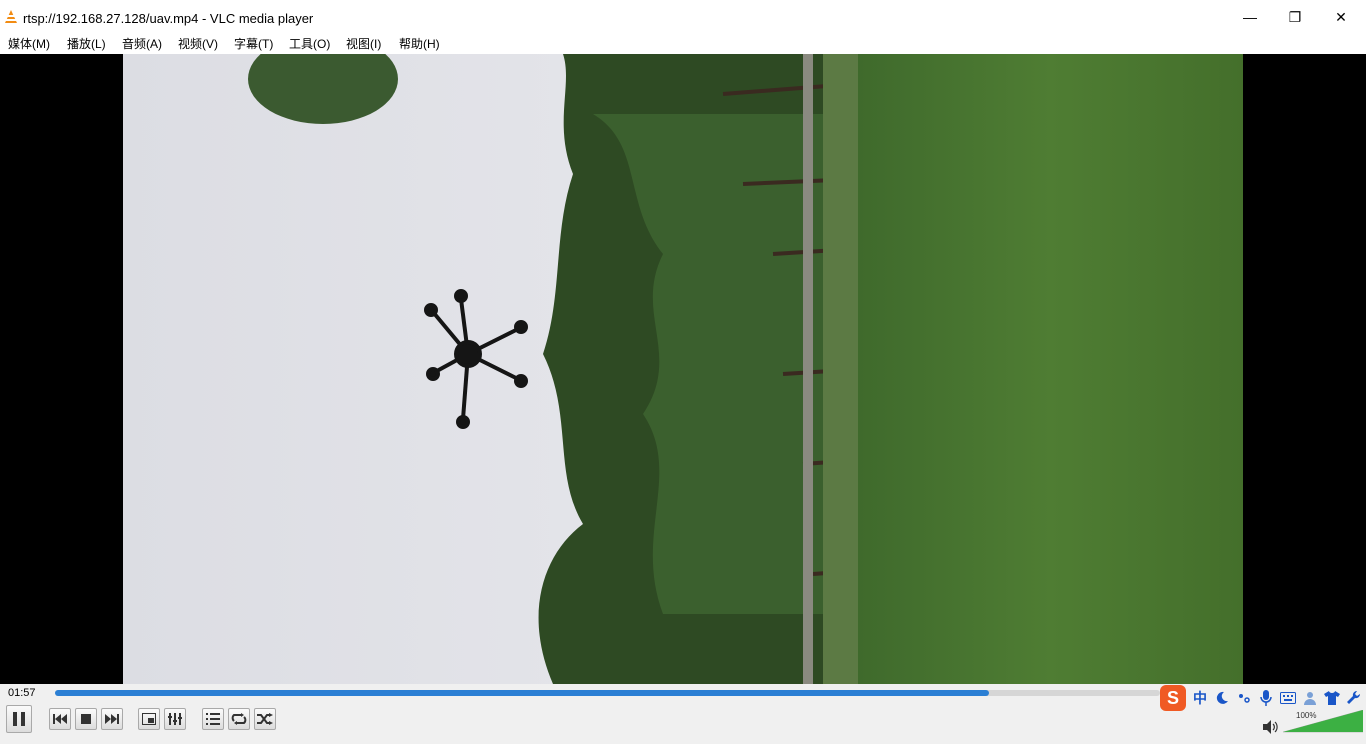 This screenshot has width=1366, height=744. Describe the element at coordinates (1222, 698) in the screenshot. I see `moon-icon` at that location.